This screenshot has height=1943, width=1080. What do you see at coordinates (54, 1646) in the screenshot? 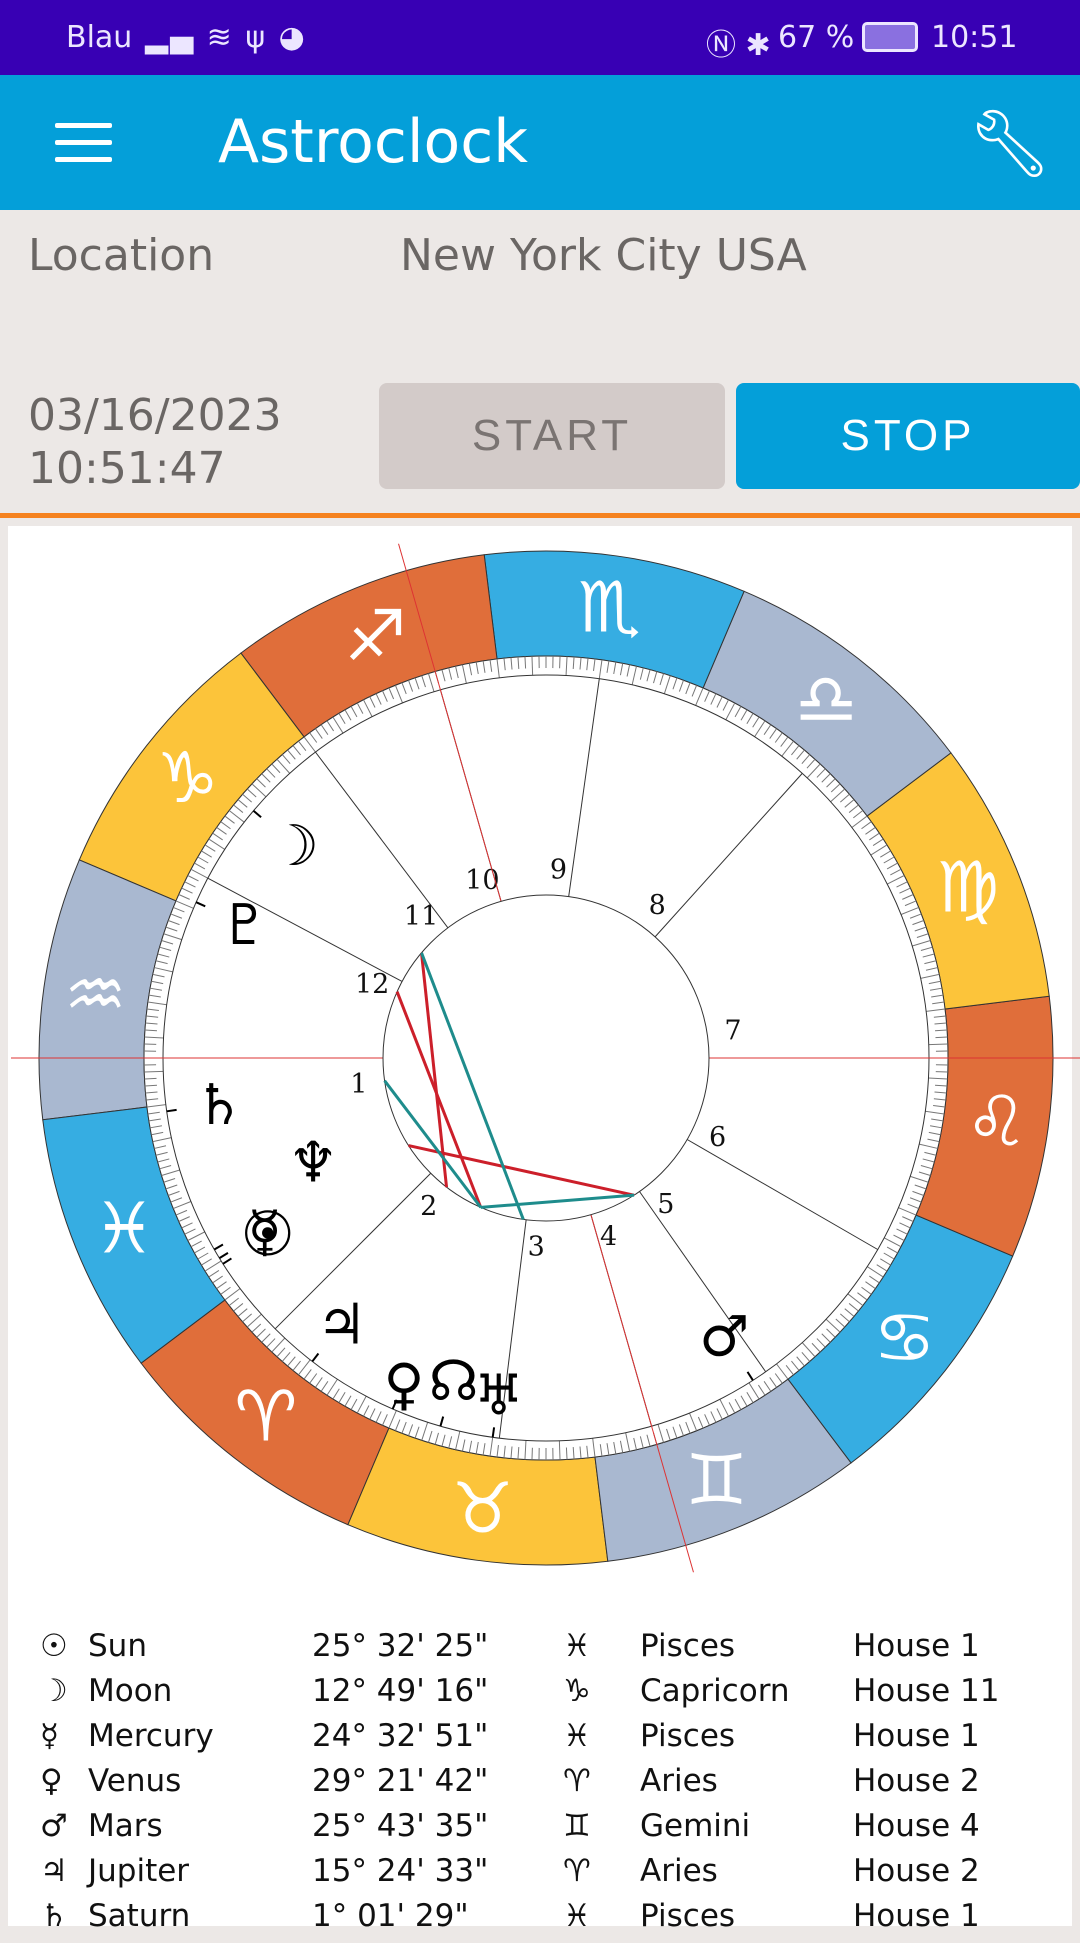
I see `planet-glyph-icon: ☉` at bounding box center [54, 1646].